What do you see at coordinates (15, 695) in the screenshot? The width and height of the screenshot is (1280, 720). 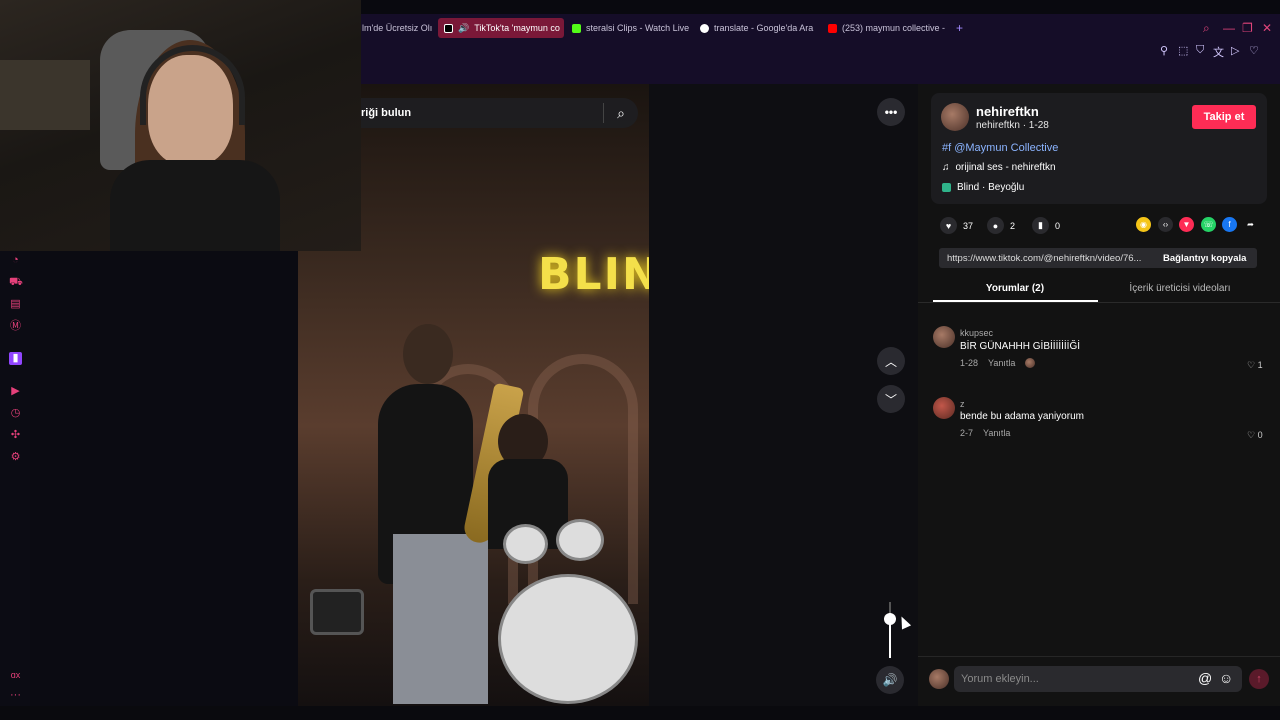 I see `more-icon: ···` at bounding box center [15, 695].